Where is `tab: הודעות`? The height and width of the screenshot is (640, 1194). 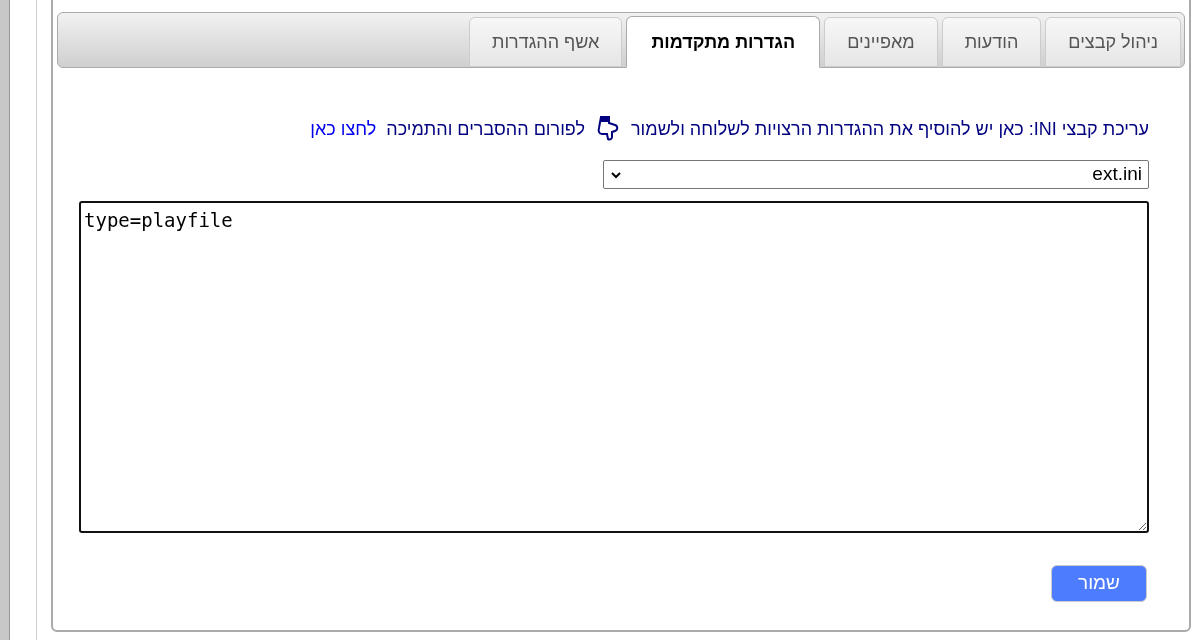
tab: הודעות is located at coordinates (991, 42).